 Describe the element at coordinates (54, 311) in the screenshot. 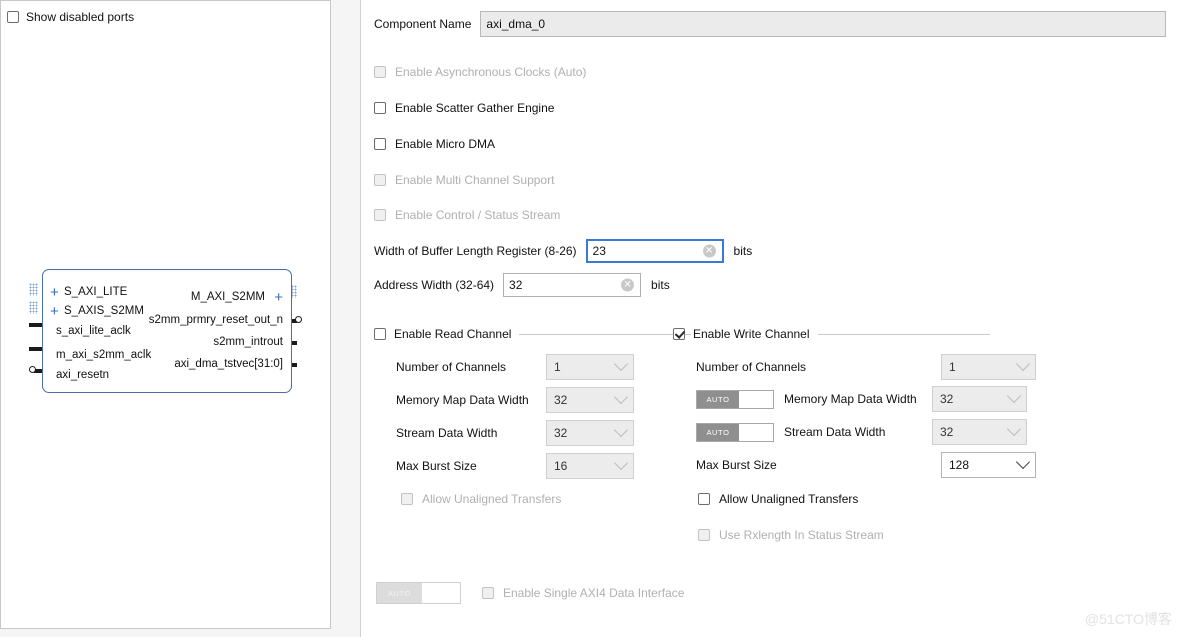

I see `expand-icon-s-axis-s2mm: +` at that location.